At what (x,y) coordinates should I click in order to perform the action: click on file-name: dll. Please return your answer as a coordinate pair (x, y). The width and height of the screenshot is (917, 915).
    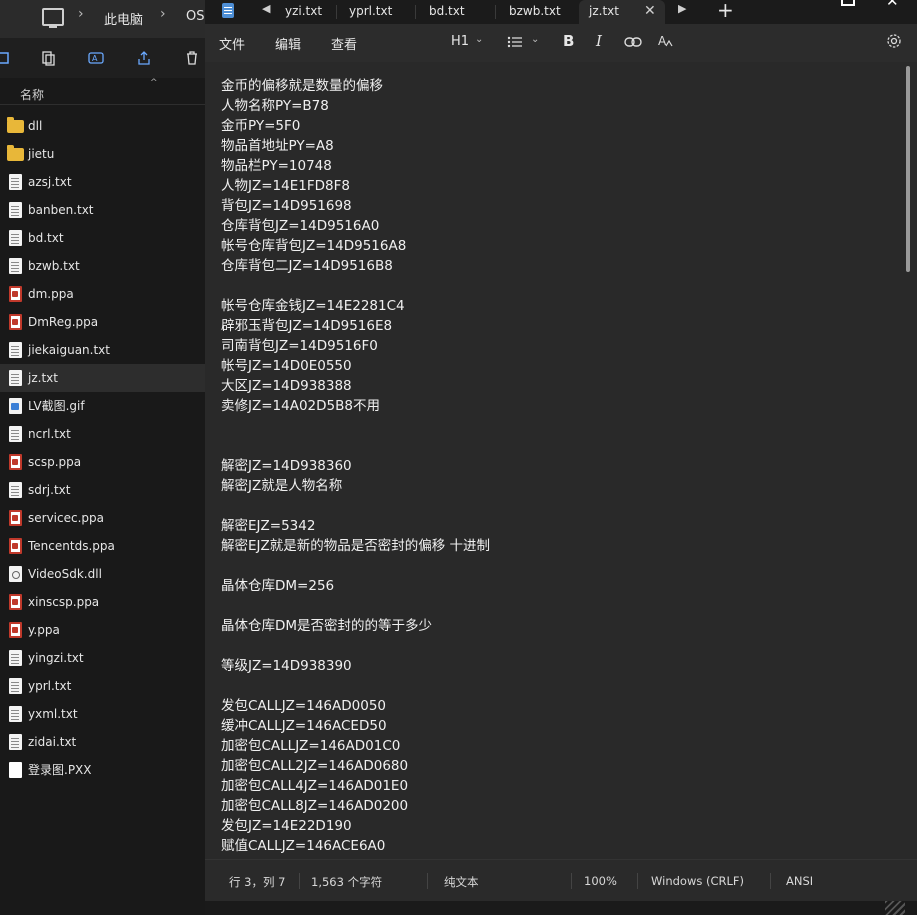
    Looking at the image, I should click on (35, 126).